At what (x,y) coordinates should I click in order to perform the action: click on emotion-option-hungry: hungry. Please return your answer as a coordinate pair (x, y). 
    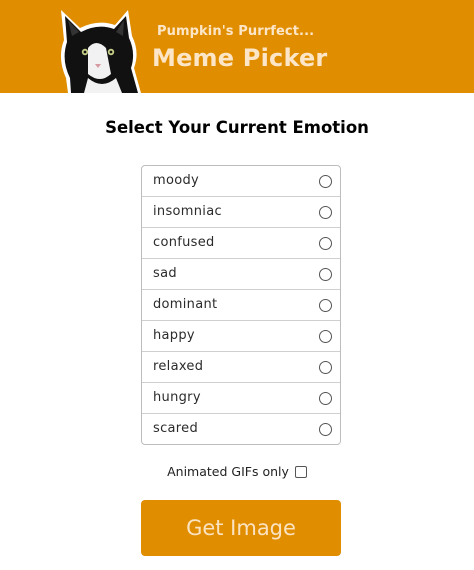
    Looking at the image, I should click on (241, 397).